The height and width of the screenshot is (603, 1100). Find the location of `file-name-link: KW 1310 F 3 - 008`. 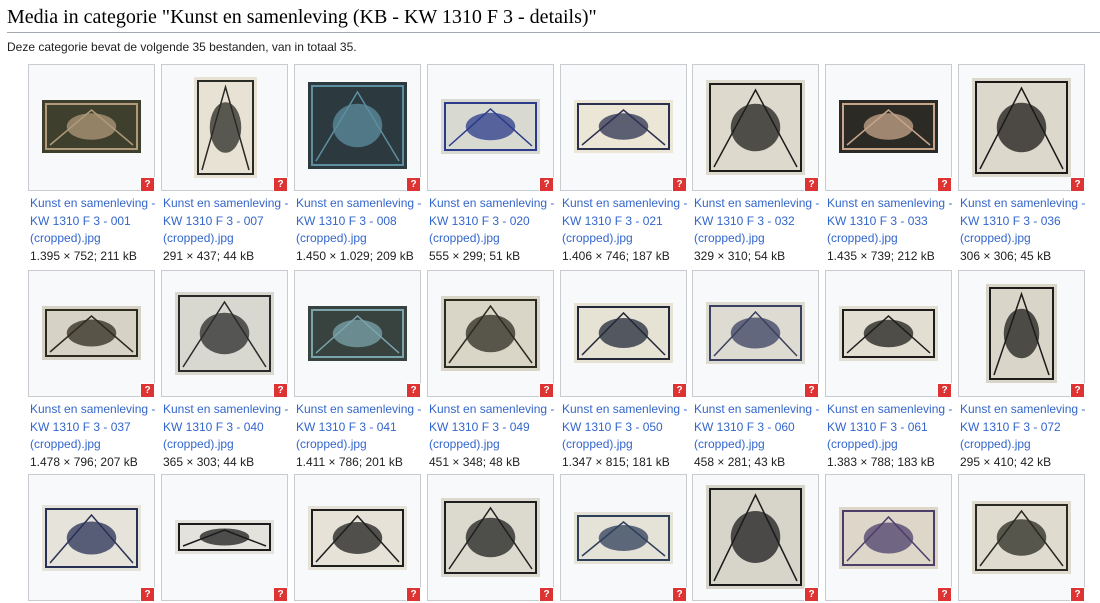

file-name-link: KW 1310 F 3 - 008 is located at coordinates (359, 222).